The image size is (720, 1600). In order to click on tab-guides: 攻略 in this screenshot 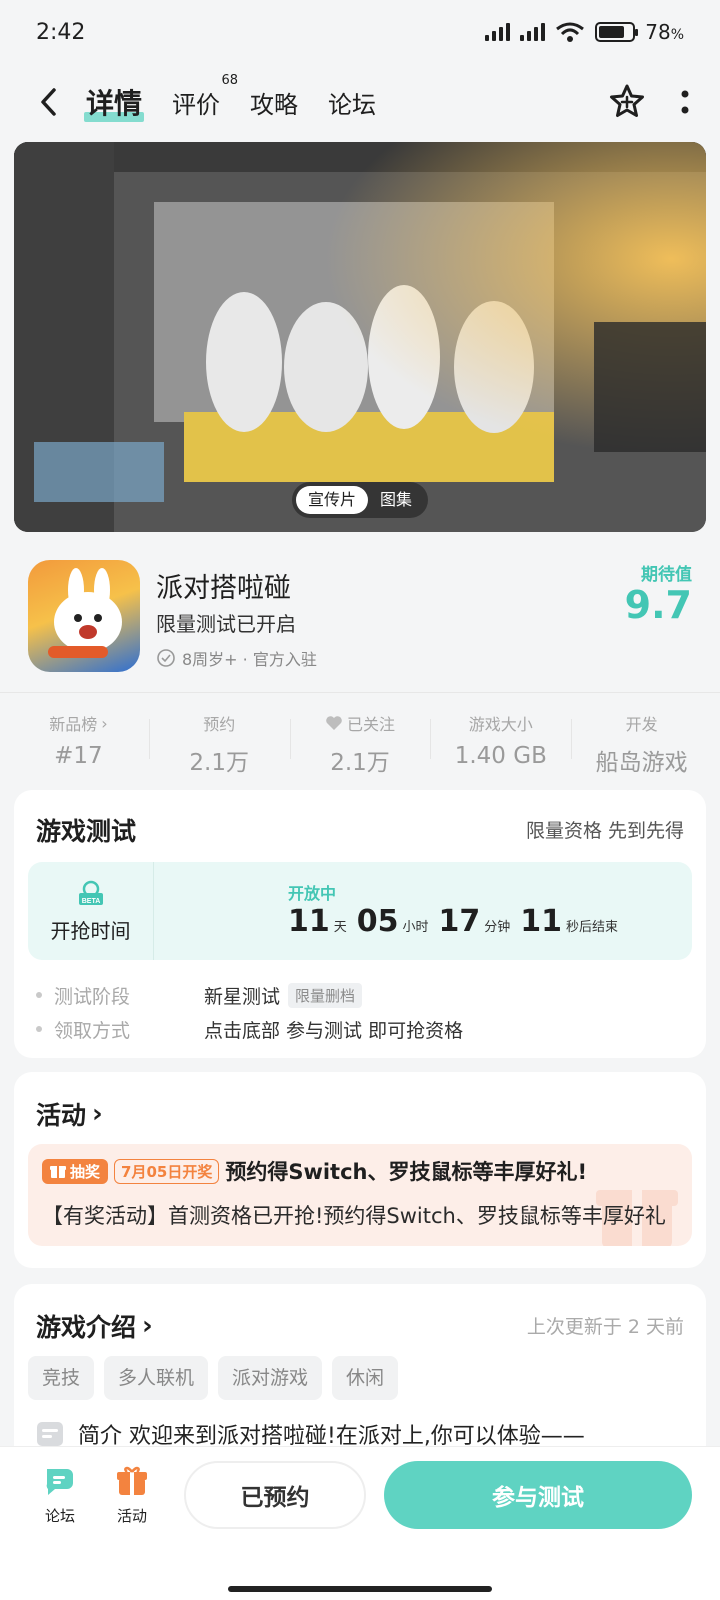, I will do `click(274, 102)`.